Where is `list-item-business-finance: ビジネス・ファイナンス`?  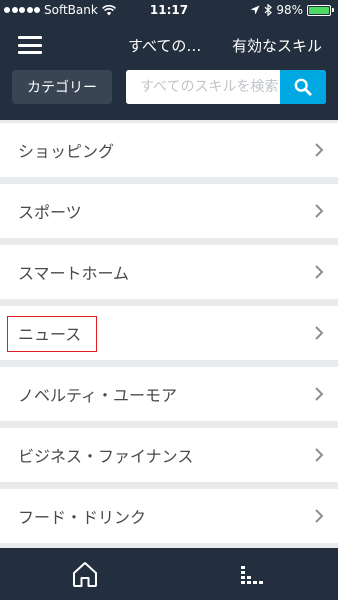 list-item-business-finance: ビジネス・ファイナンス is located at coordinates (169, 455).